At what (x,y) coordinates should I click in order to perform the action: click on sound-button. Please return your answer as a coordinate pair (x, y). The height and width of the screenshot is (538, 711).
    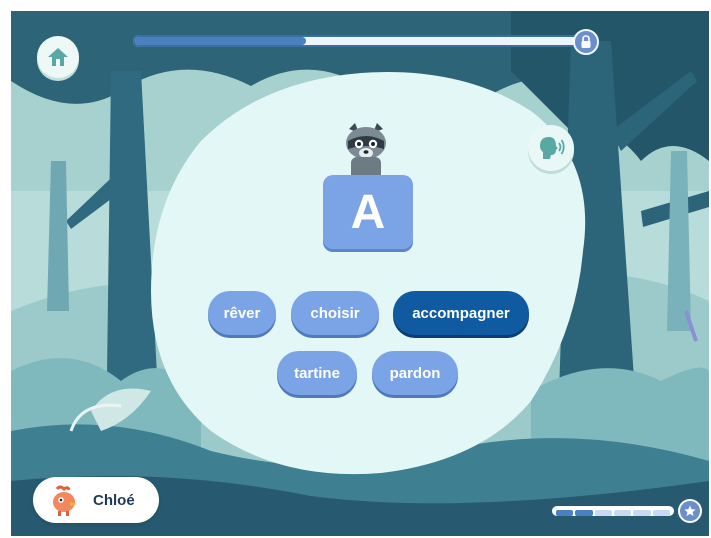
    Looking at the image, I should click on (551, 148).